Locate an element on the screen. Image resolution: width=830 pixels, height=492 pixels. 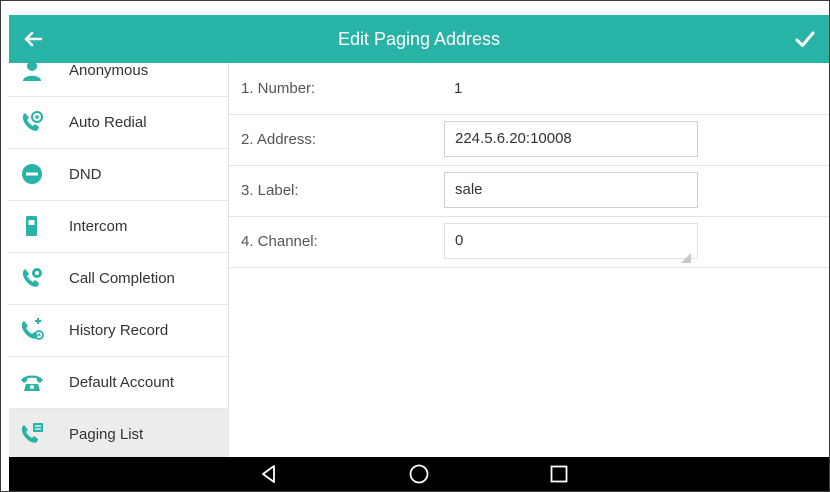
nav-recents-square-icon is located at coordinates (559, 474).